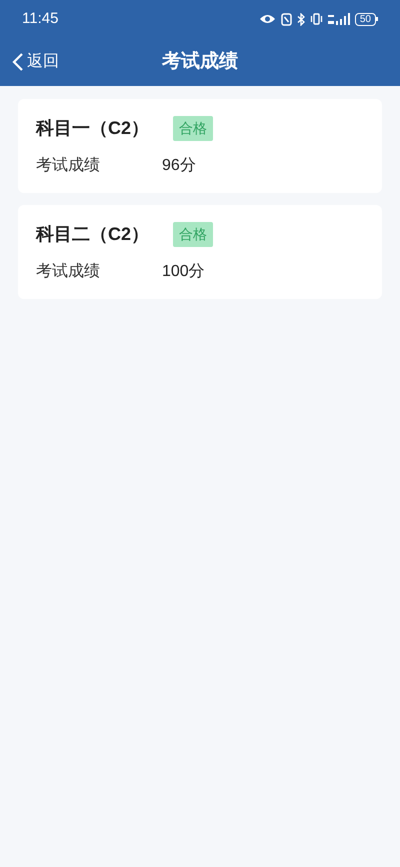 This screenshot has height=867, width=400. I want to click on subject-title: 科目二（C2）, so click(93, 234).